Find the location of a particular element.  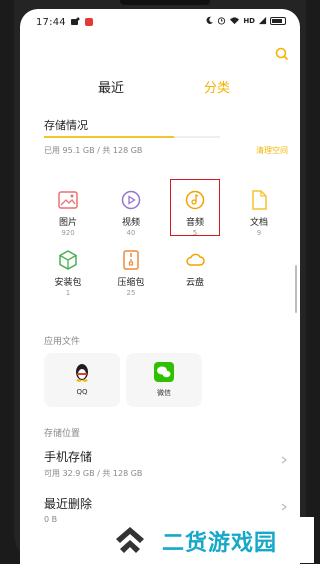

app-label: 微信 is located at coordinates (164, 393).